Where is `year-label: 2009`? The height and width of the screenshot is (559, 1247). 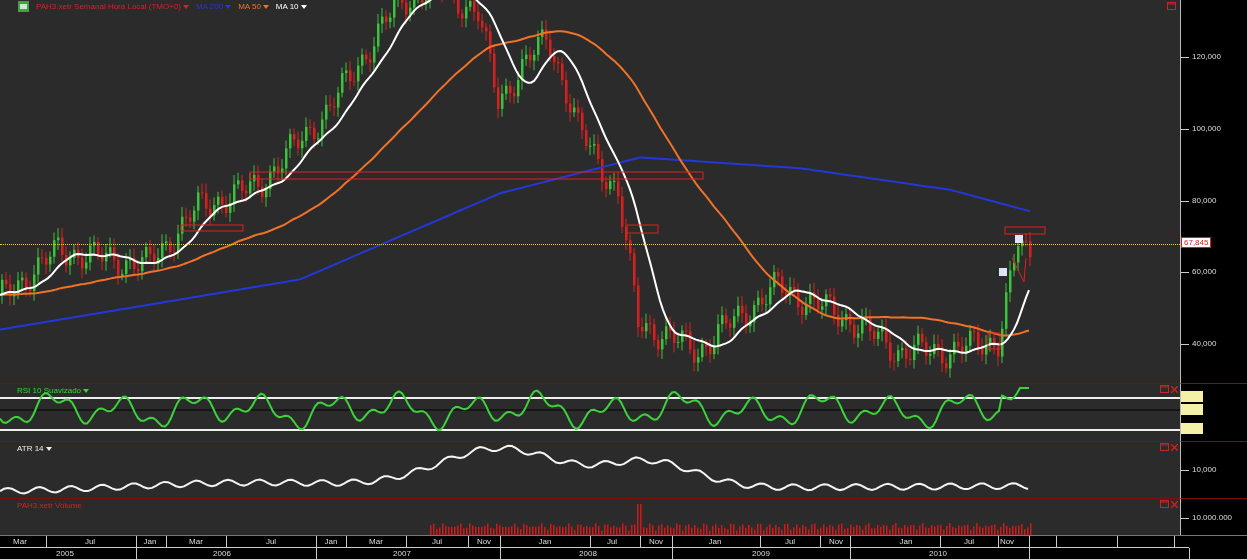
year-label: 2009 is located at coordinates (761, 553).